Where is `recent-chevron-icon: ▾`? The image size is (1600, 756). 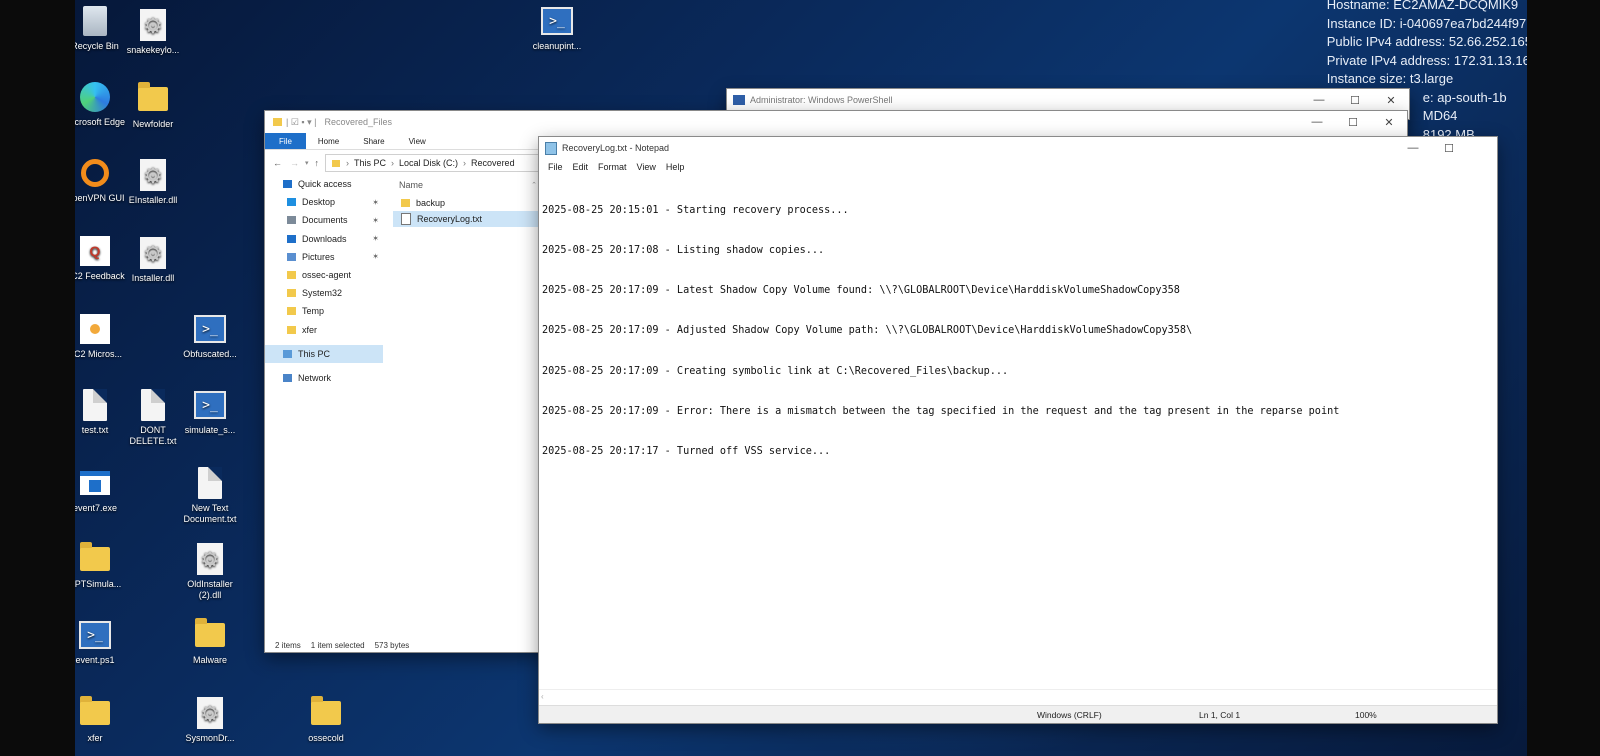
recent-chevron-icon: ▾ is located at coordinates (307, 163).